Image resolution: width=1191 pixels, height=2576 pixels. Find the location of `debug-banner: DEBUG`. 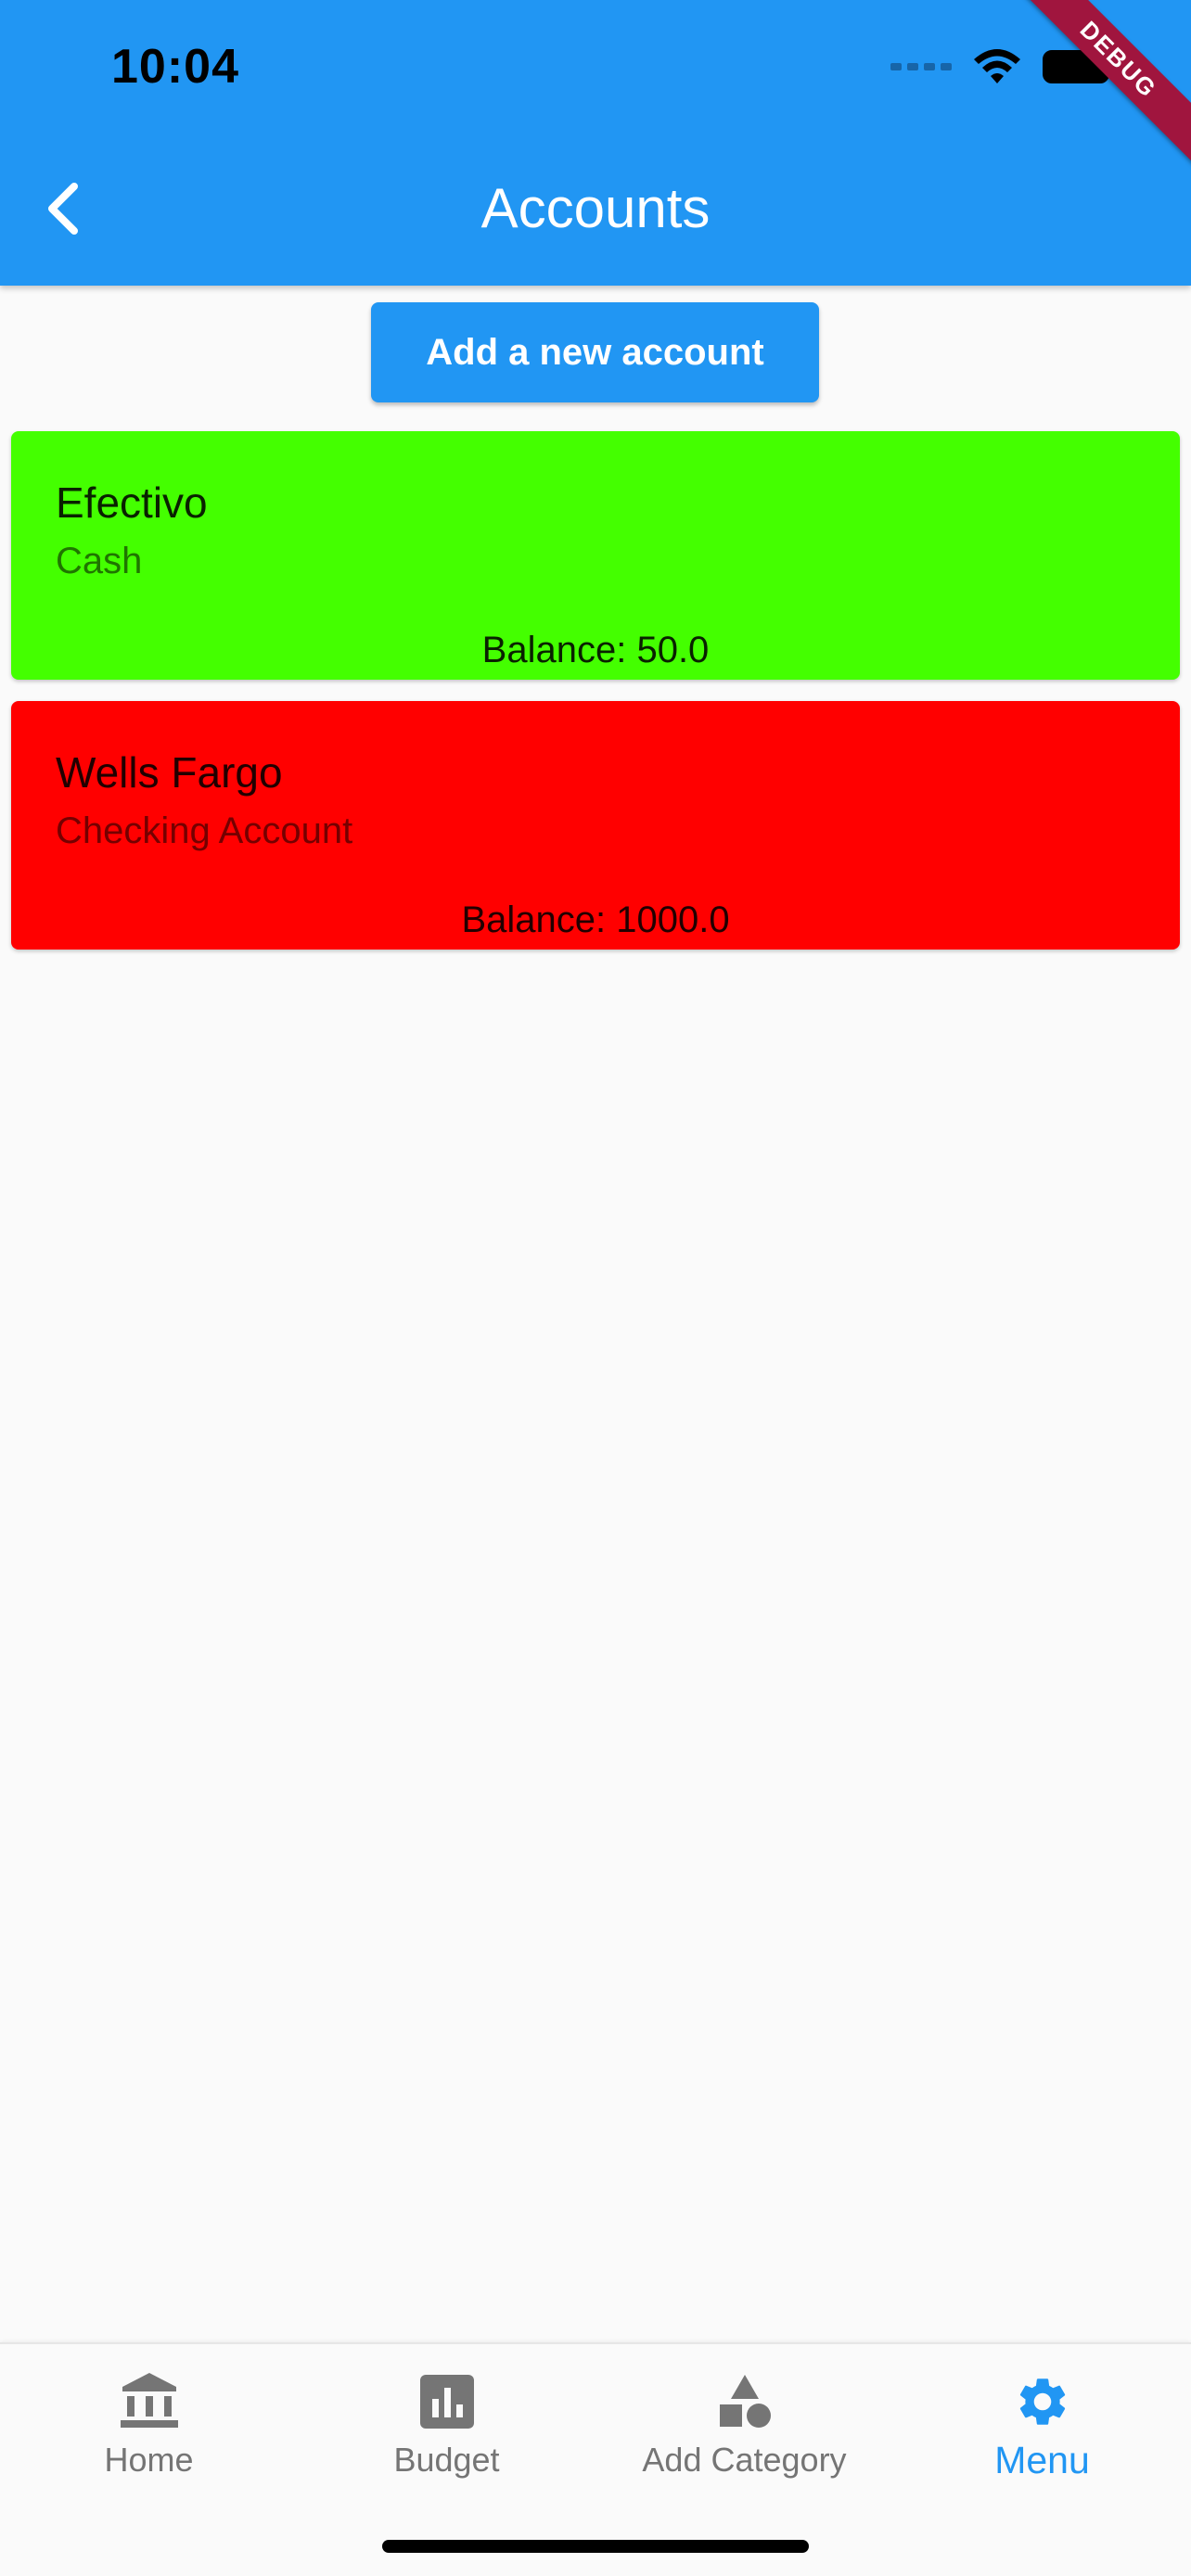

debug-banner: DEBUG is located at coordinates (1091, 92).